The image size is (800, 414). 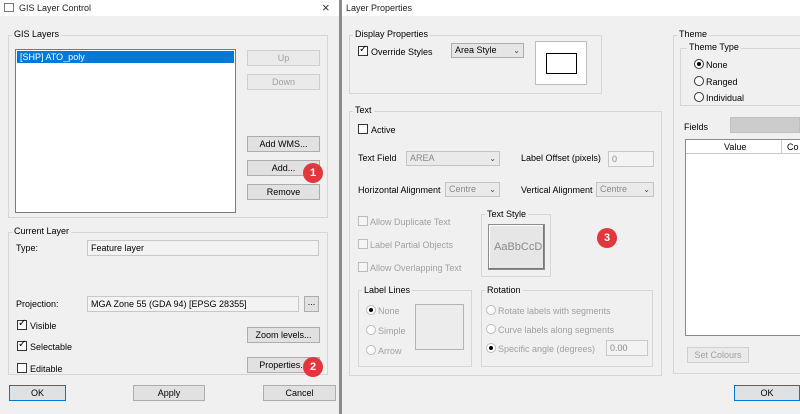 What do you see at coordinates (392, 34) in the screenshot?
I see `display-properties-label: Display Properties` at bounding box center [392, 34].